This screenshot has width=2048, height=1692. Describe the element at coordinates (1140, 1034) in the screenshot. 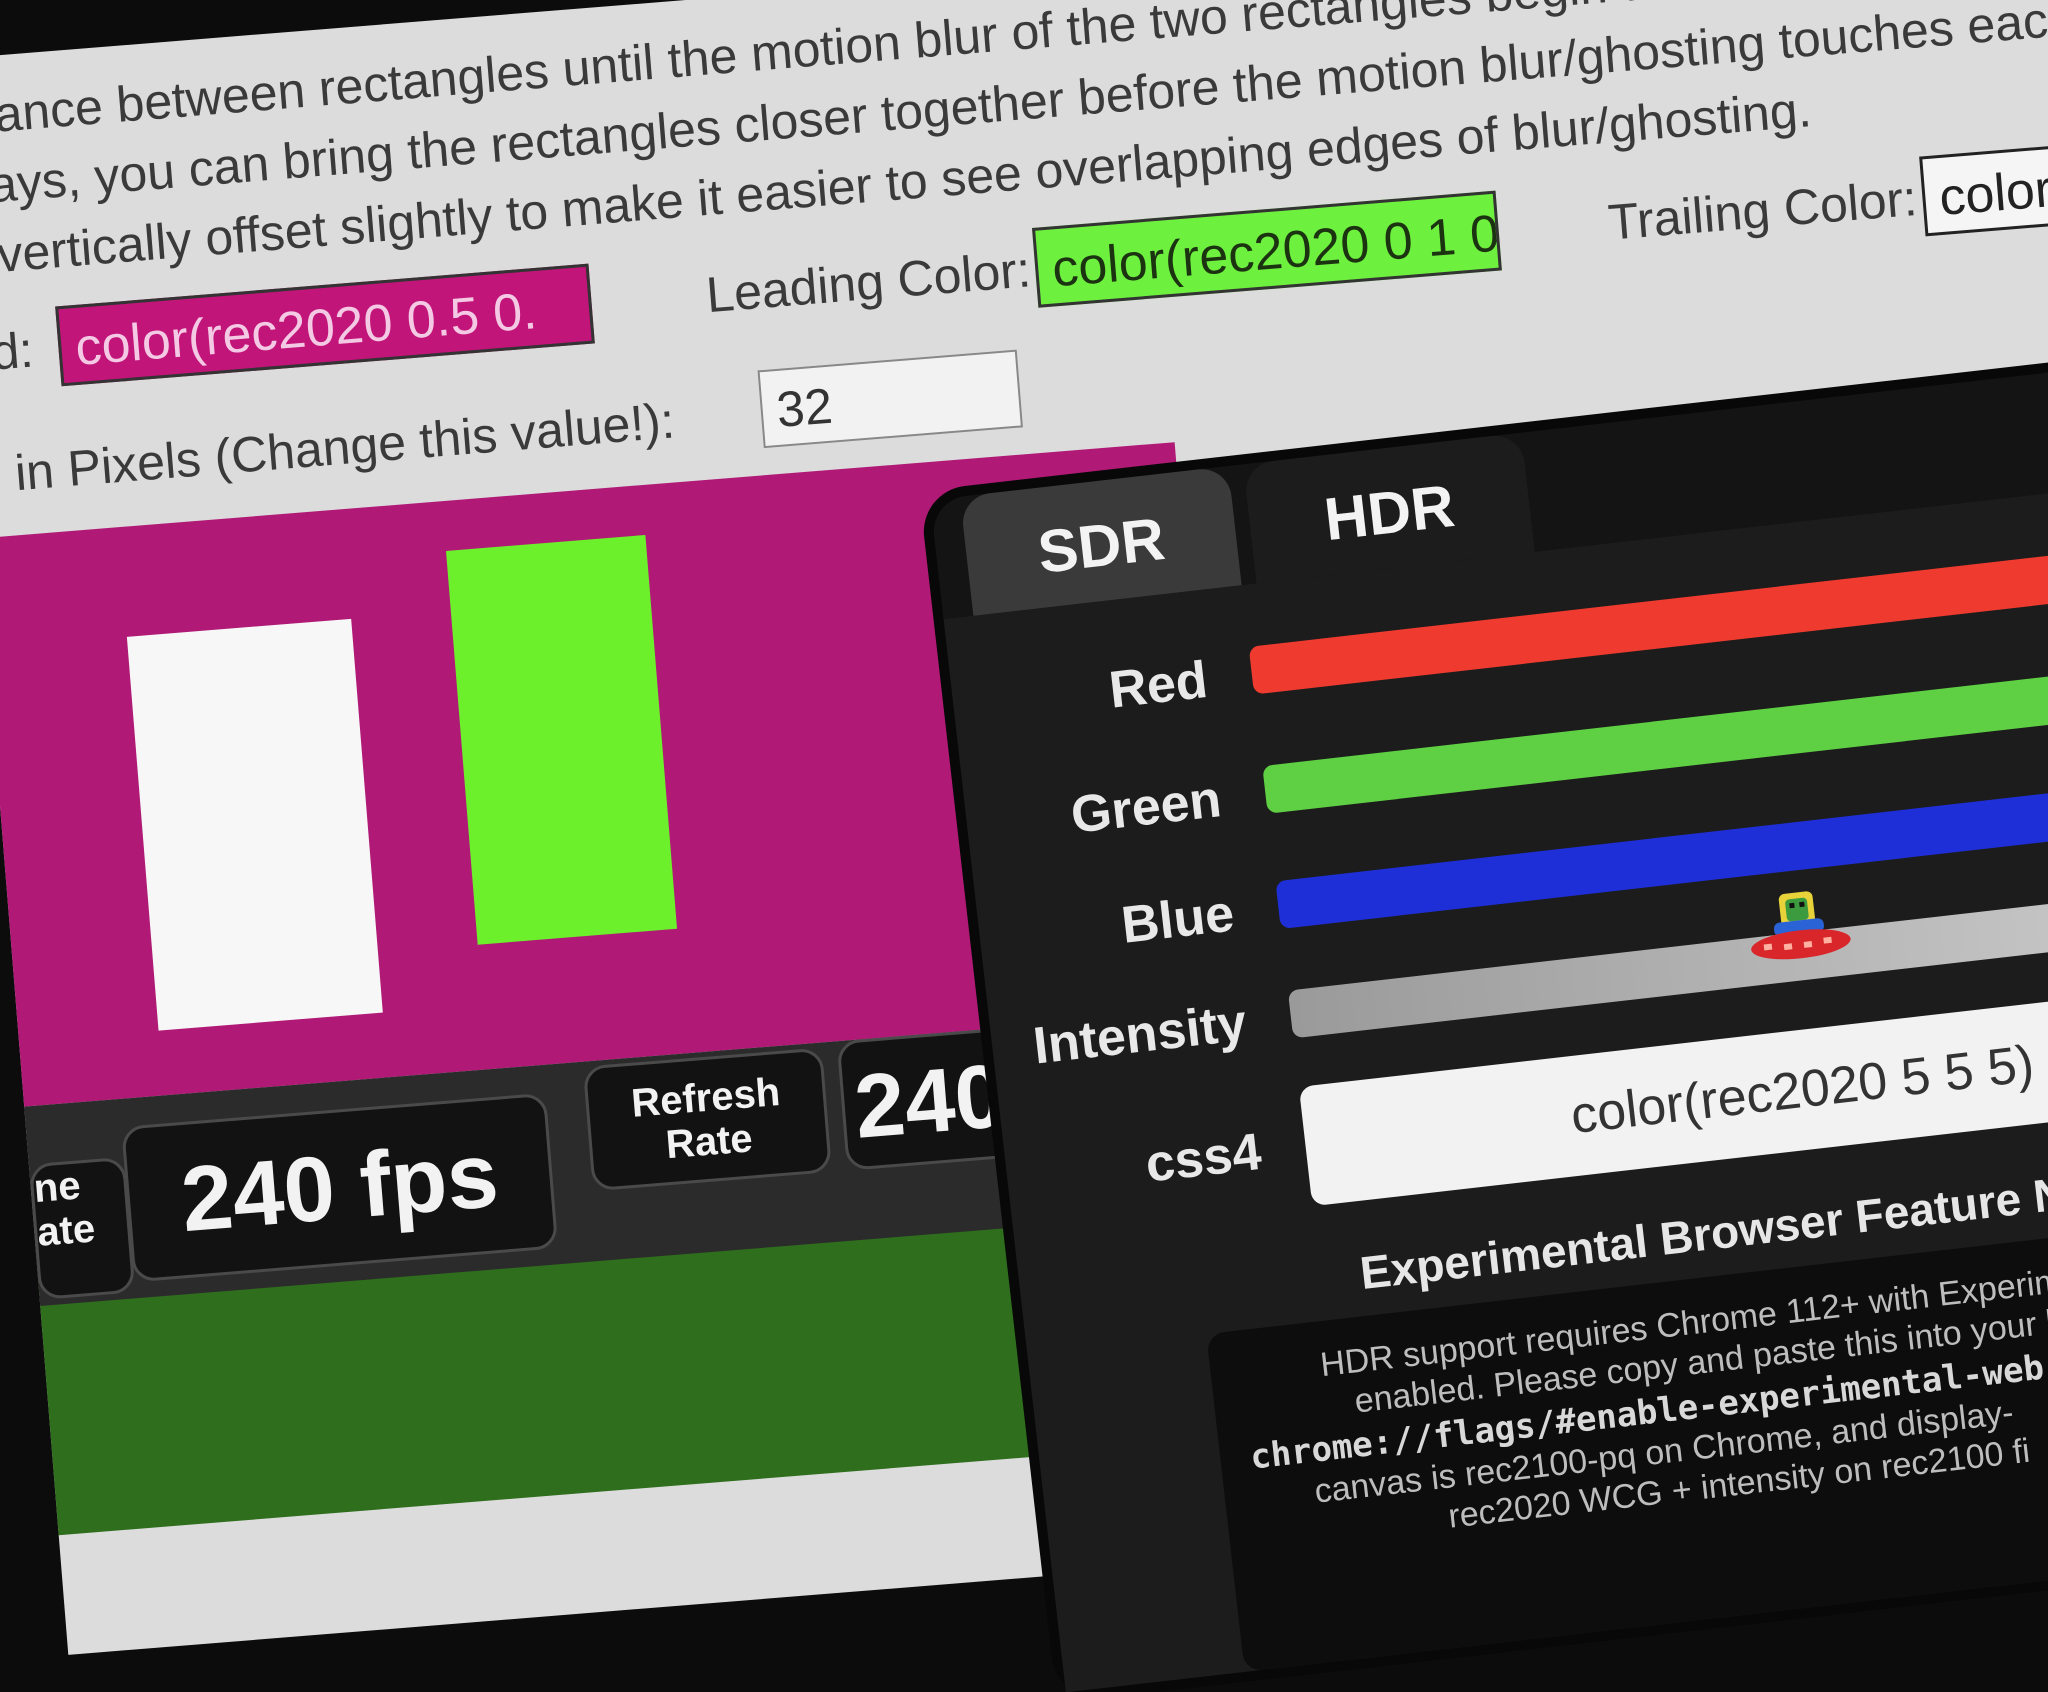

I see `intensity-slider-label: Intensity` at that location.